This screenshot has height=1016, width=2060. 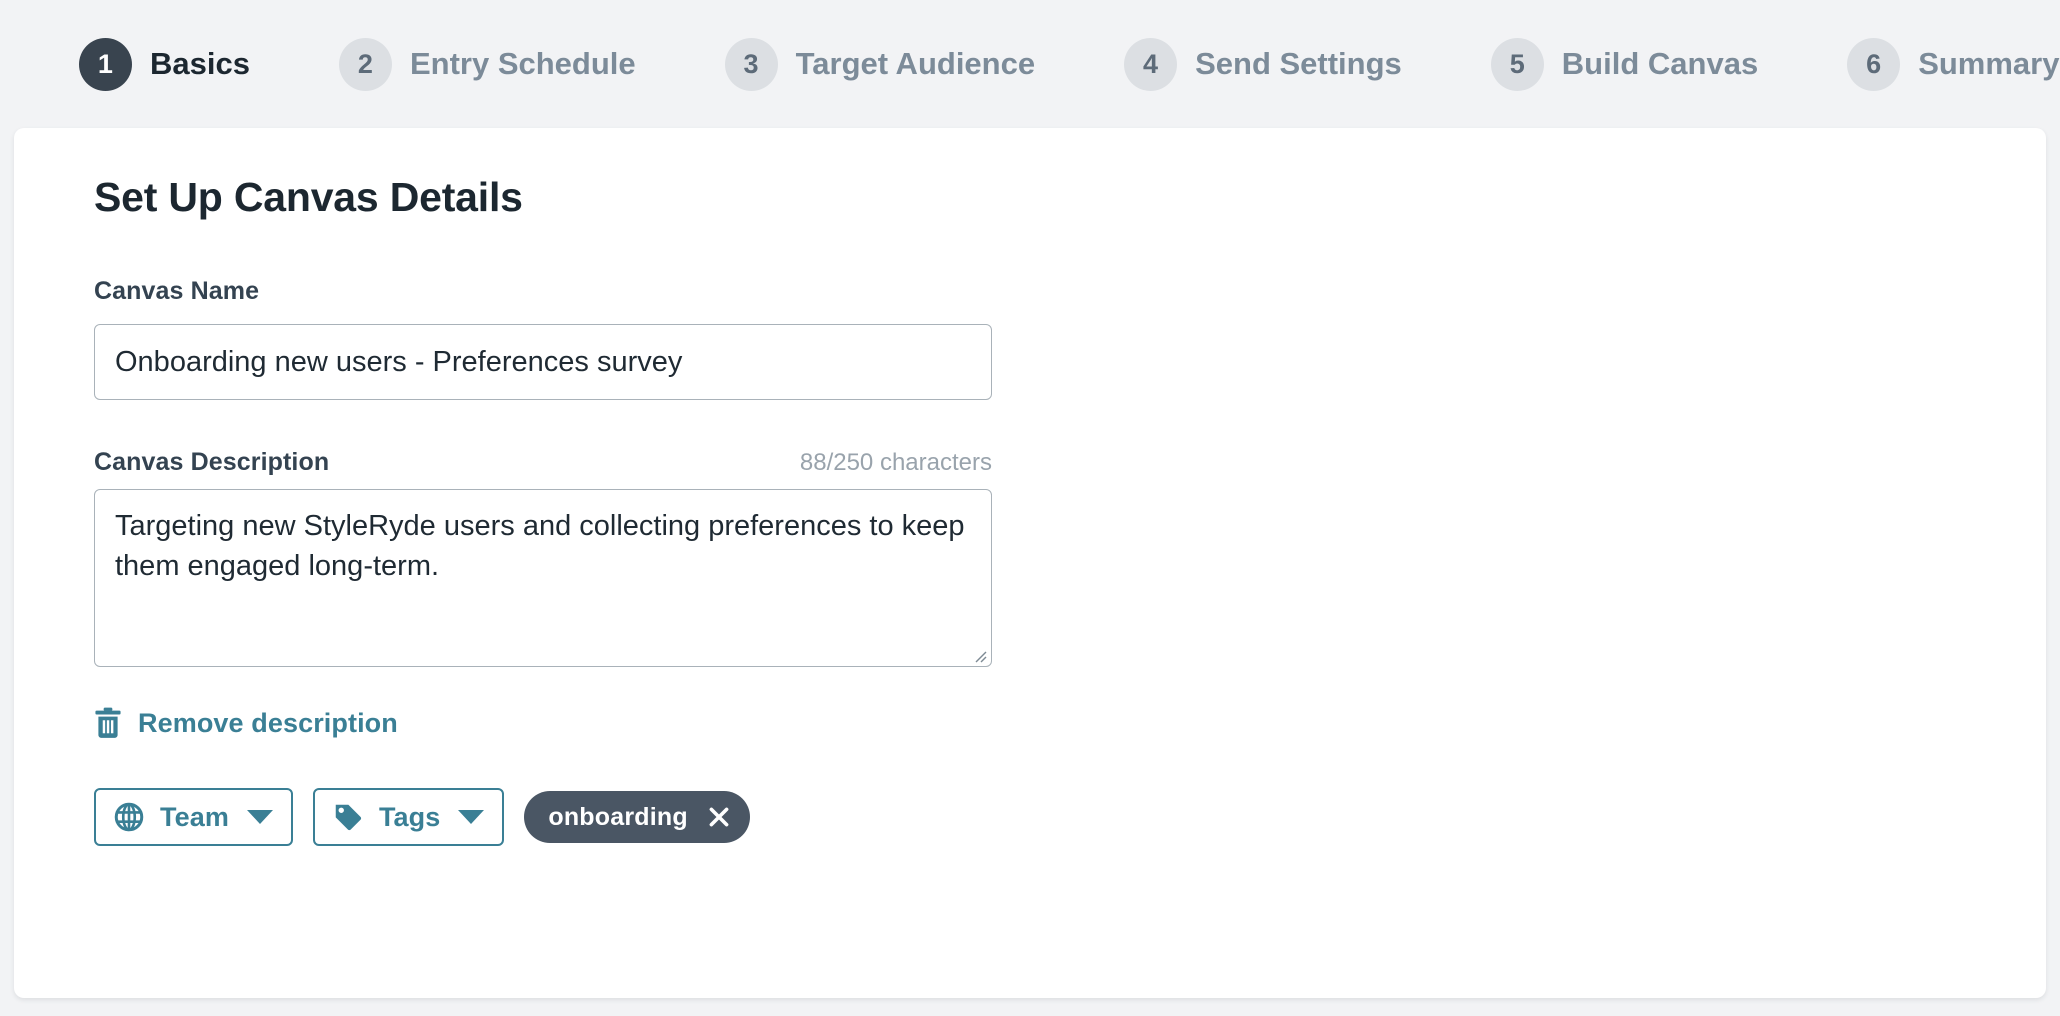 What do you see at coordinates (719, 817) in the screenshot?
I see `close-icon` at bounding box center [719, 817].